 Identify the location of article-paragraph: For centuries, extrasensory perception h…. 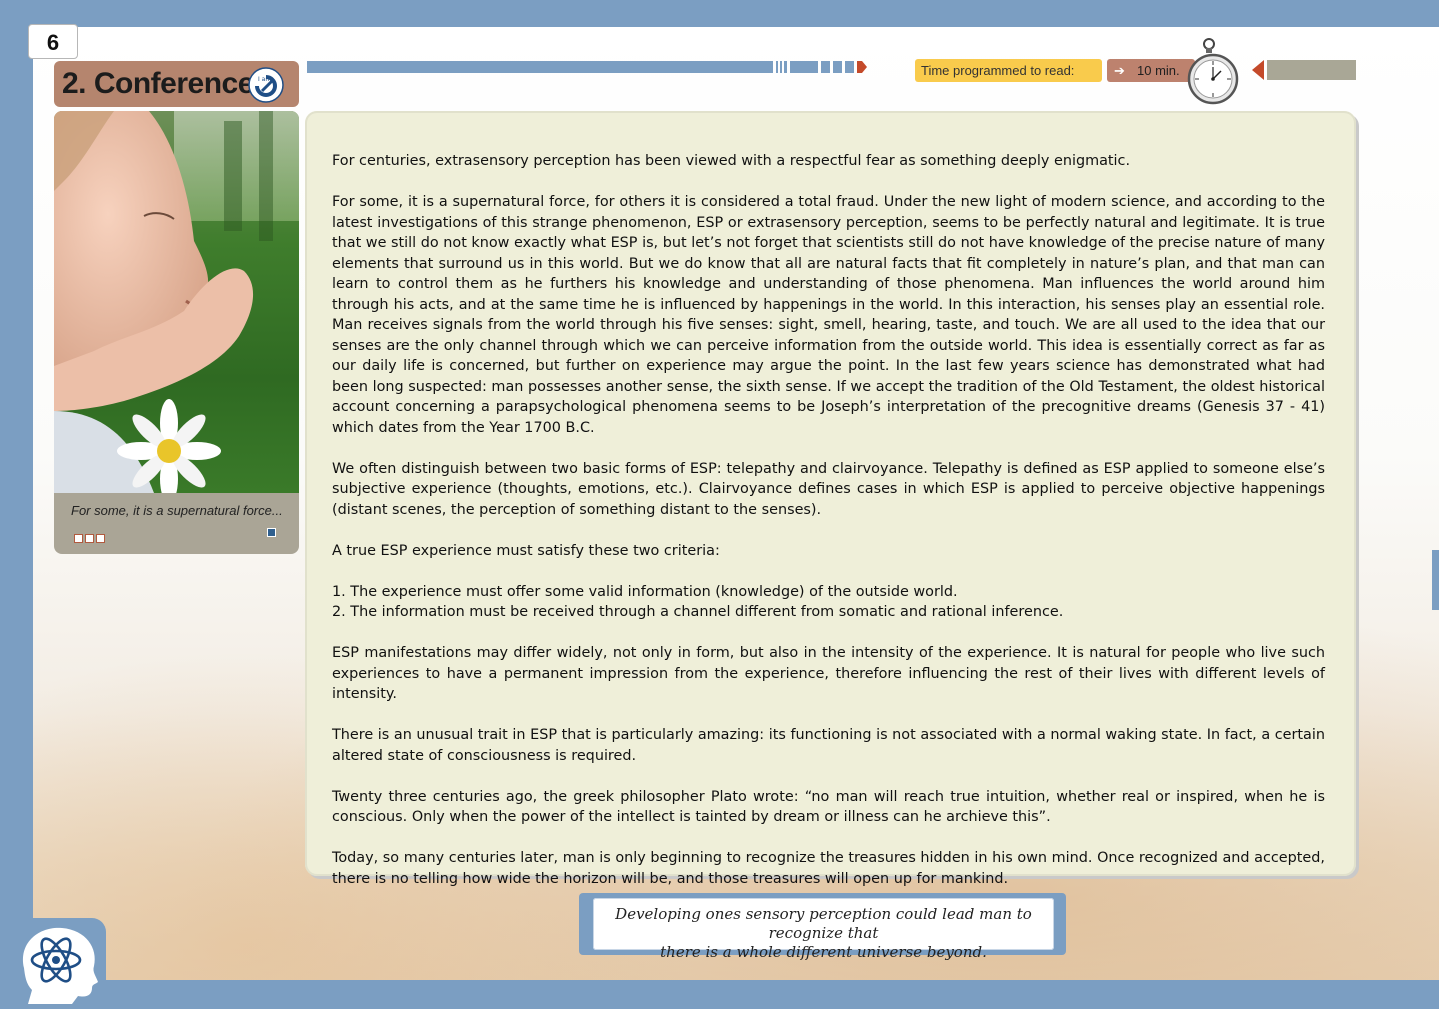
(731, 161).